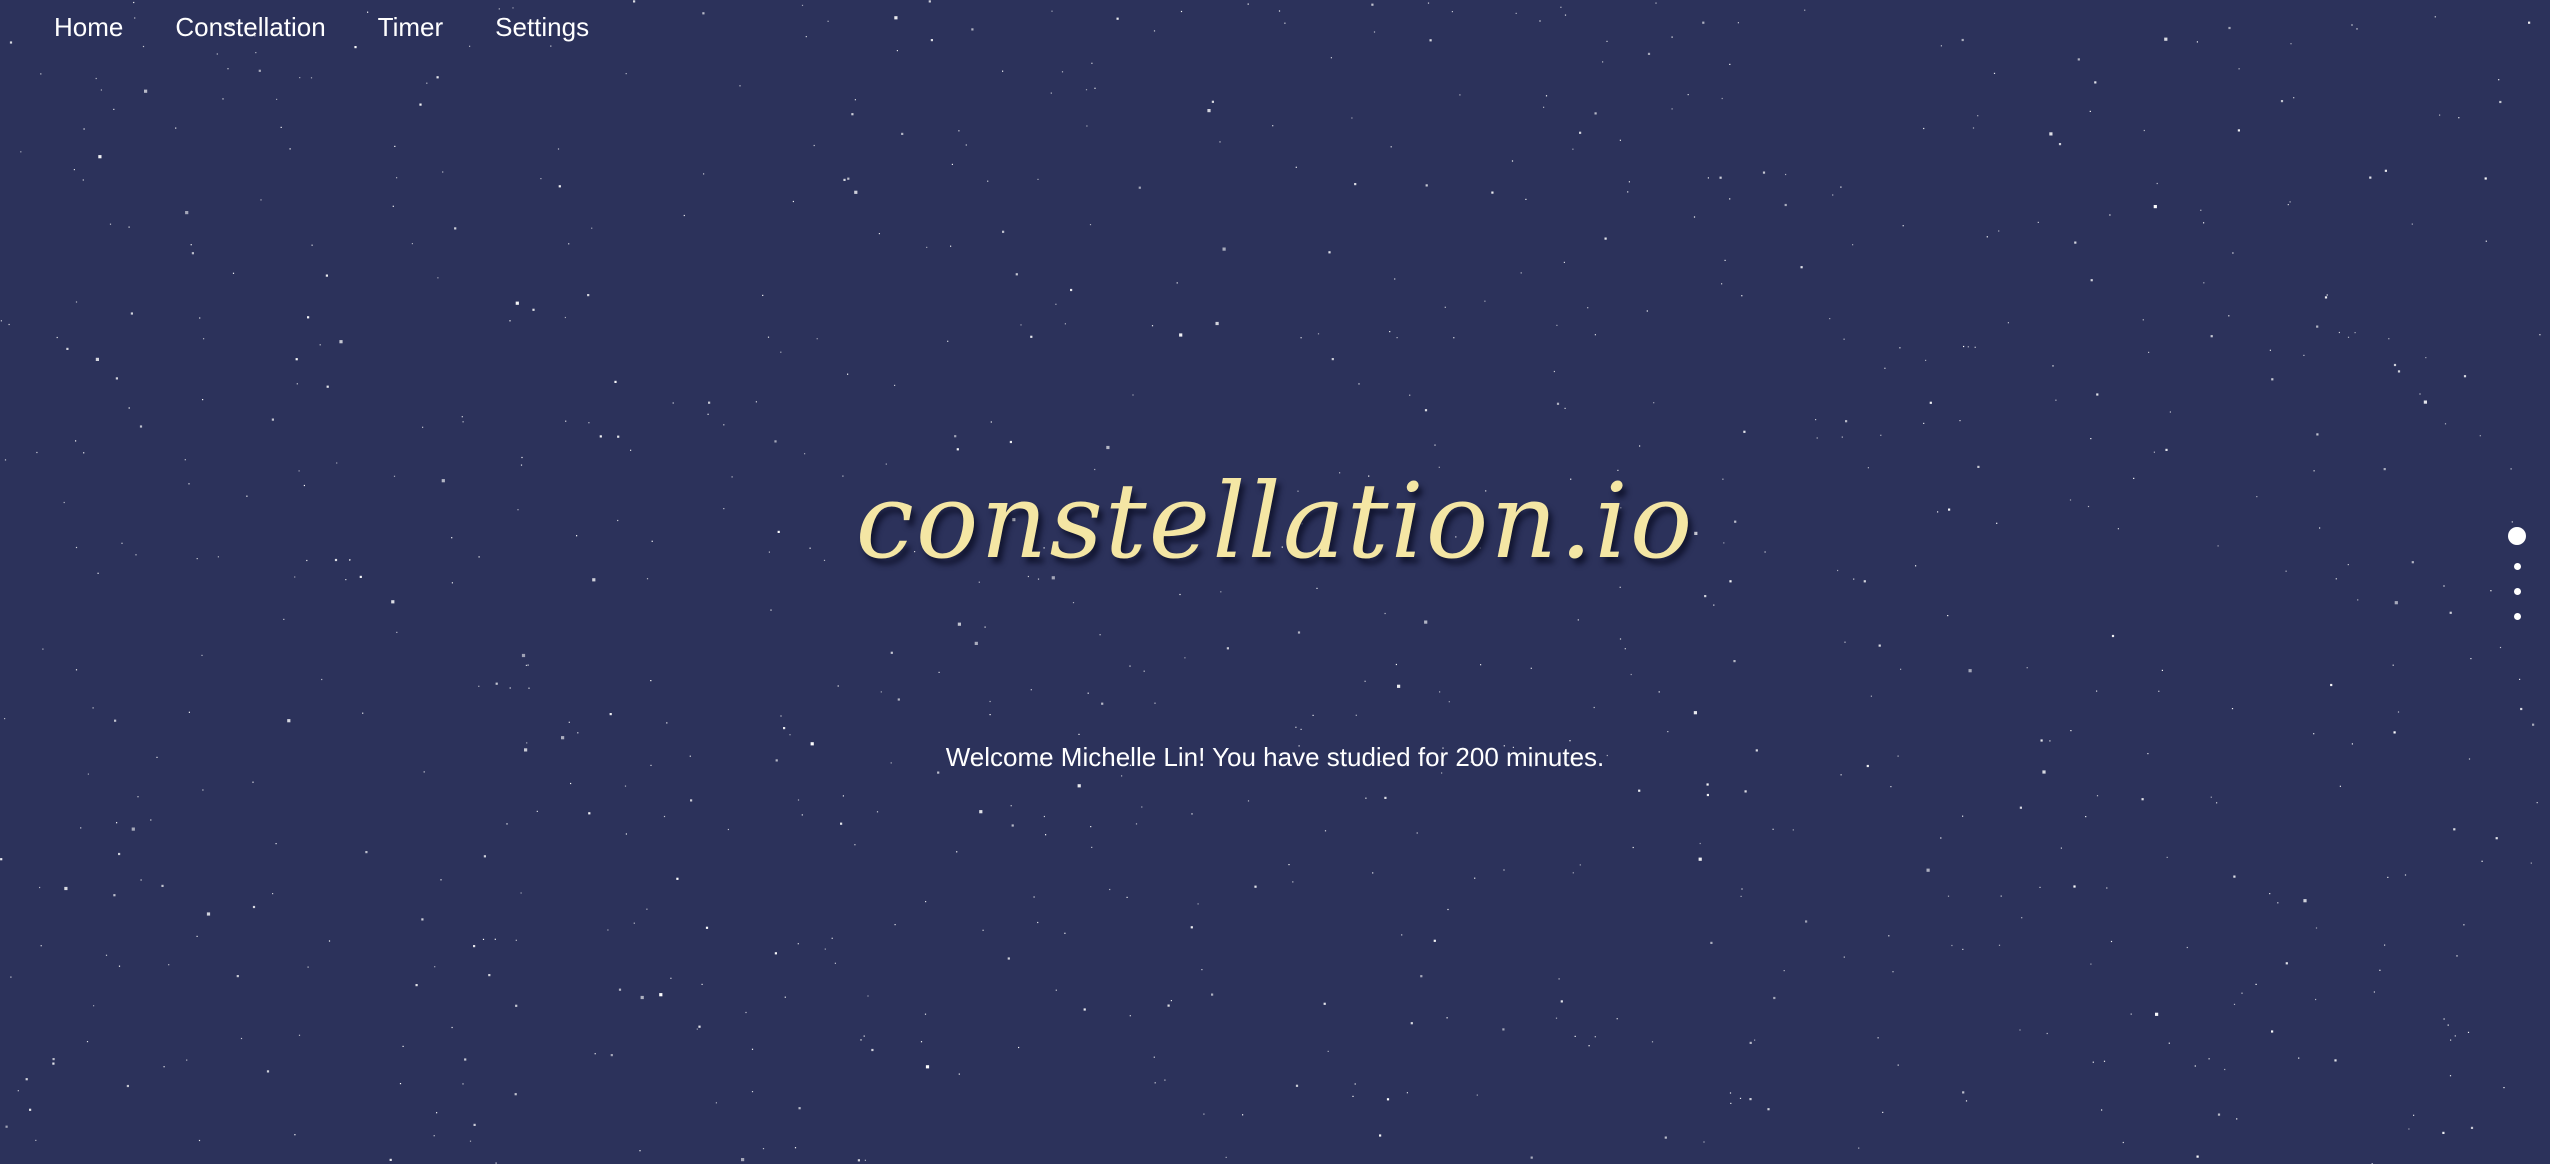 This screenshot has height=1164, width=2550. What do you see at coordinates (542, 27) in the screenshot?
I see `nav-settings-link: Settings` at bounding box center [542, 27].